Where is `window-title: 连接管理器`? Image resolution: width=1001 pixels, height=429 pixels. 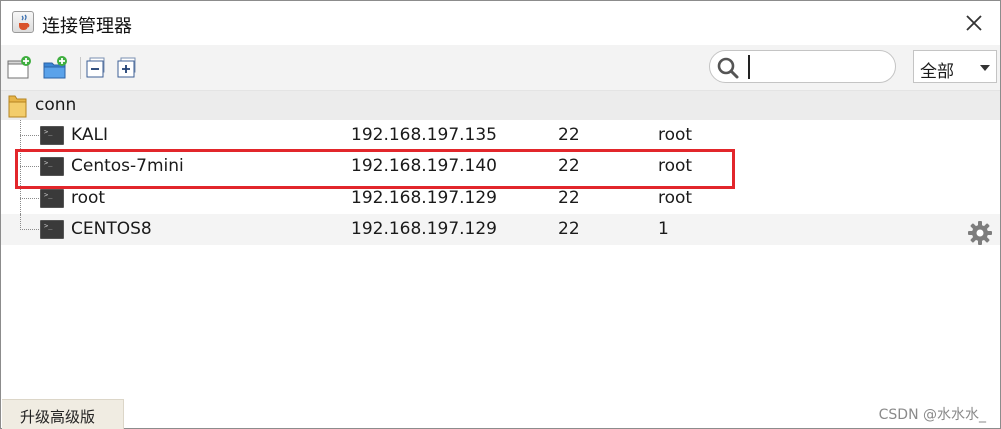 window-title: 连接管理器 is located at coordinates (87, 26).